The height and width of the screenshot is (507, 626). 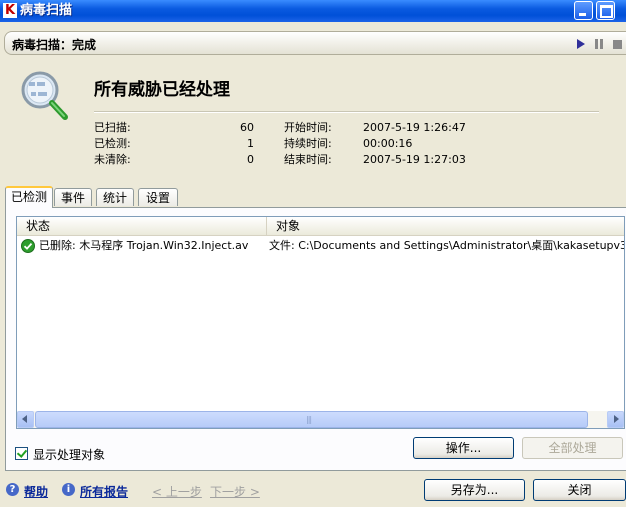 I want to click on scan-status-label: 病毒扫描：完成, so click(x=54, y=45).